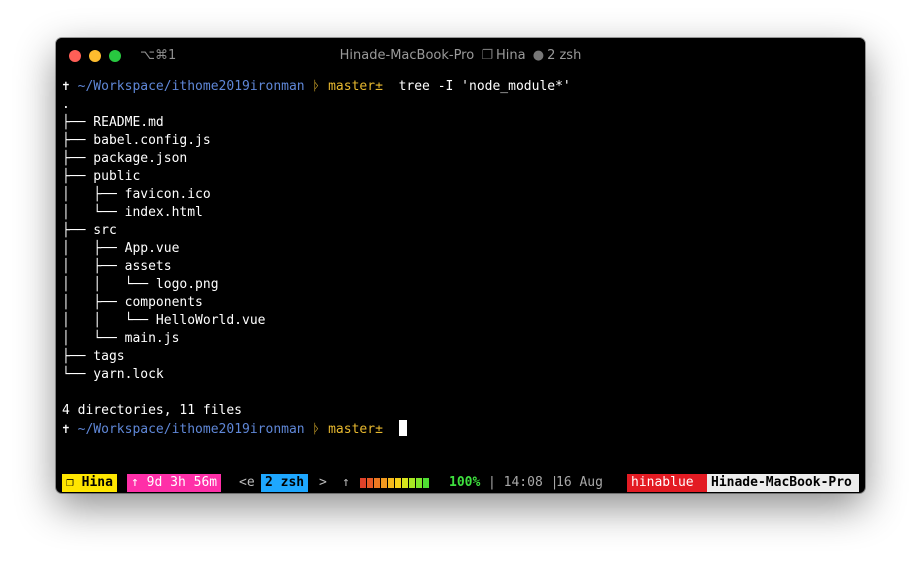 The width and height of the screenshot is (922, 568). Describe the element at coordinates (89, 483) in the screenshot. I see `session-name: ❐ Hina` at that location.